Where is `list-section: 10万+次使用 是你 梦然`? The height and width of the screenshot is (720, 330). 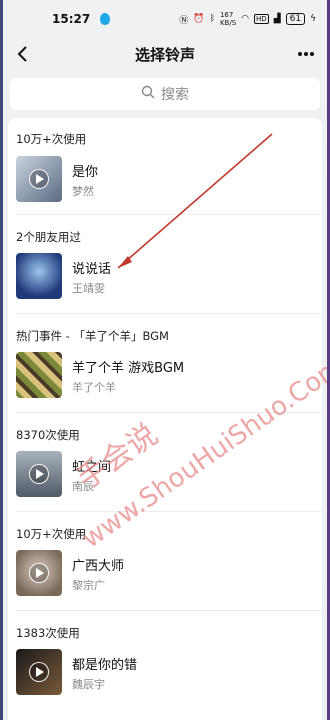
list-section: 10万+次使用 是你 梦然 is located at coordinates (165, 167).